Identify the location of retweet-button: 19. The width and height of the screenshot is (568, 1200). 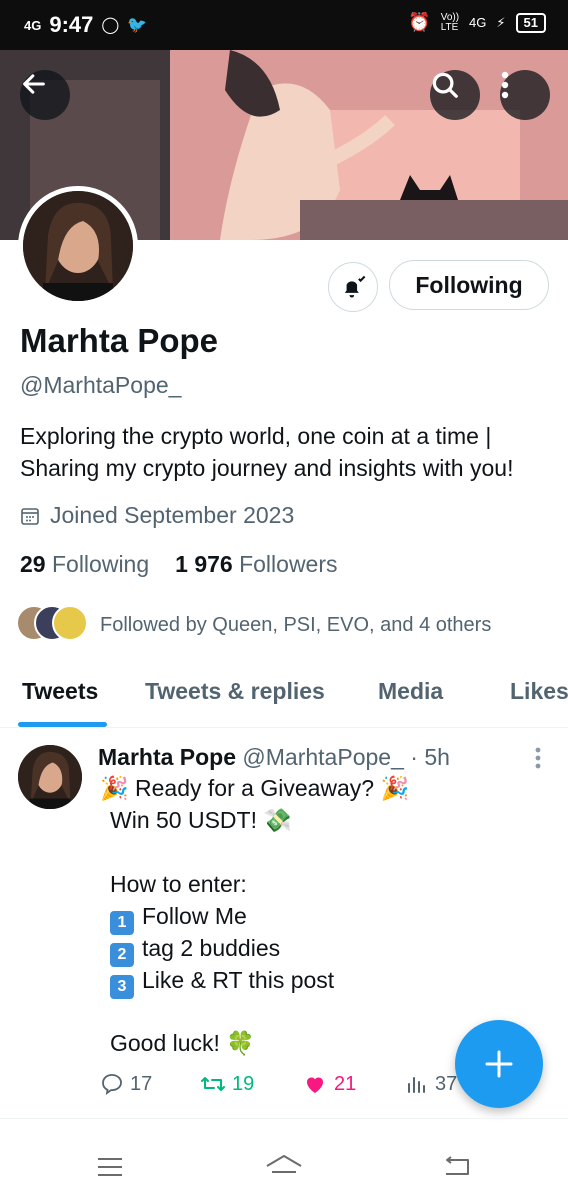
(227, 1084).